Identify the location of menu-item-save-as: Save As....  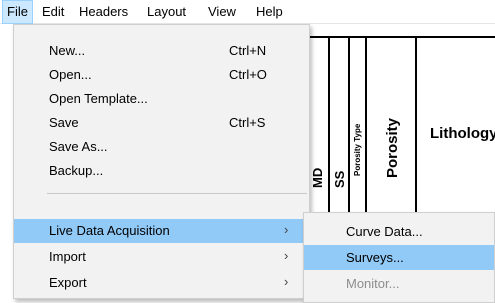
(161, 147).